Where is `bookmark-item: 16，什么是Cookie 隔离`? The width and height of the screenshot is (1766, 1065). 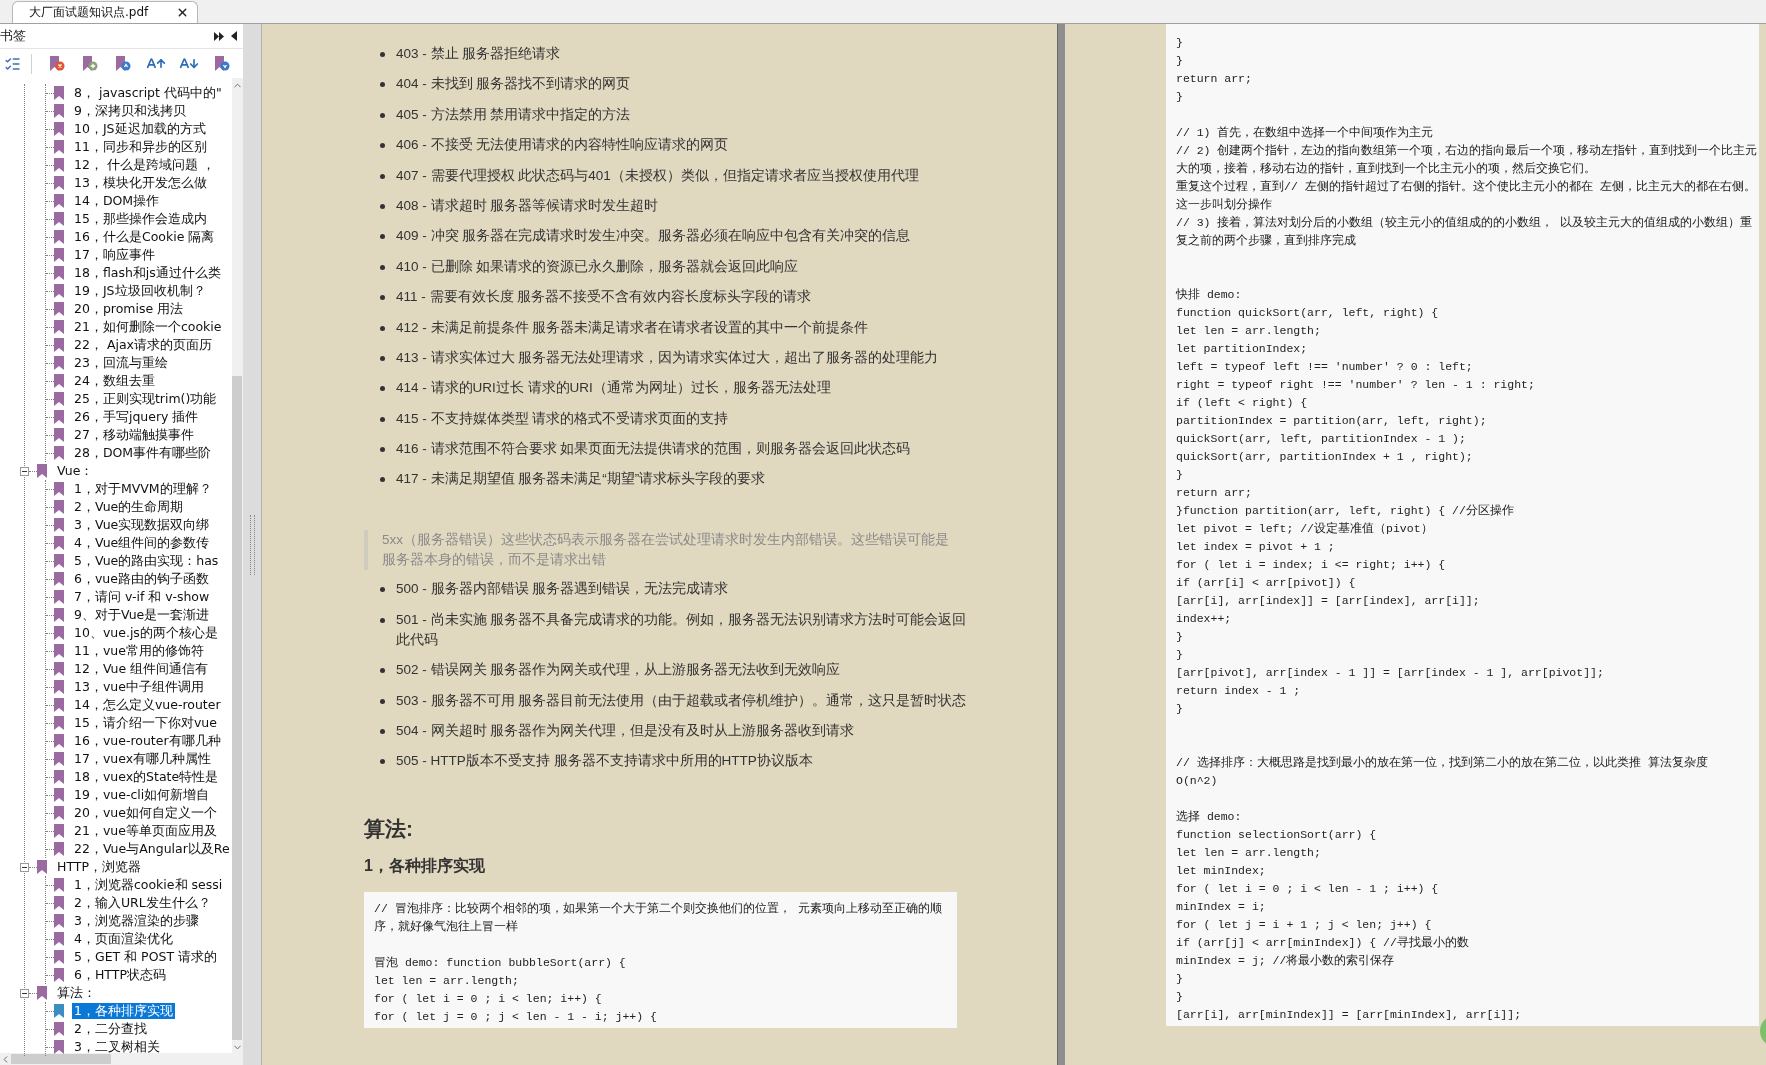 bookmark-item: 16，什么是Cookie 隔离 is located at coordinates (144, 237).